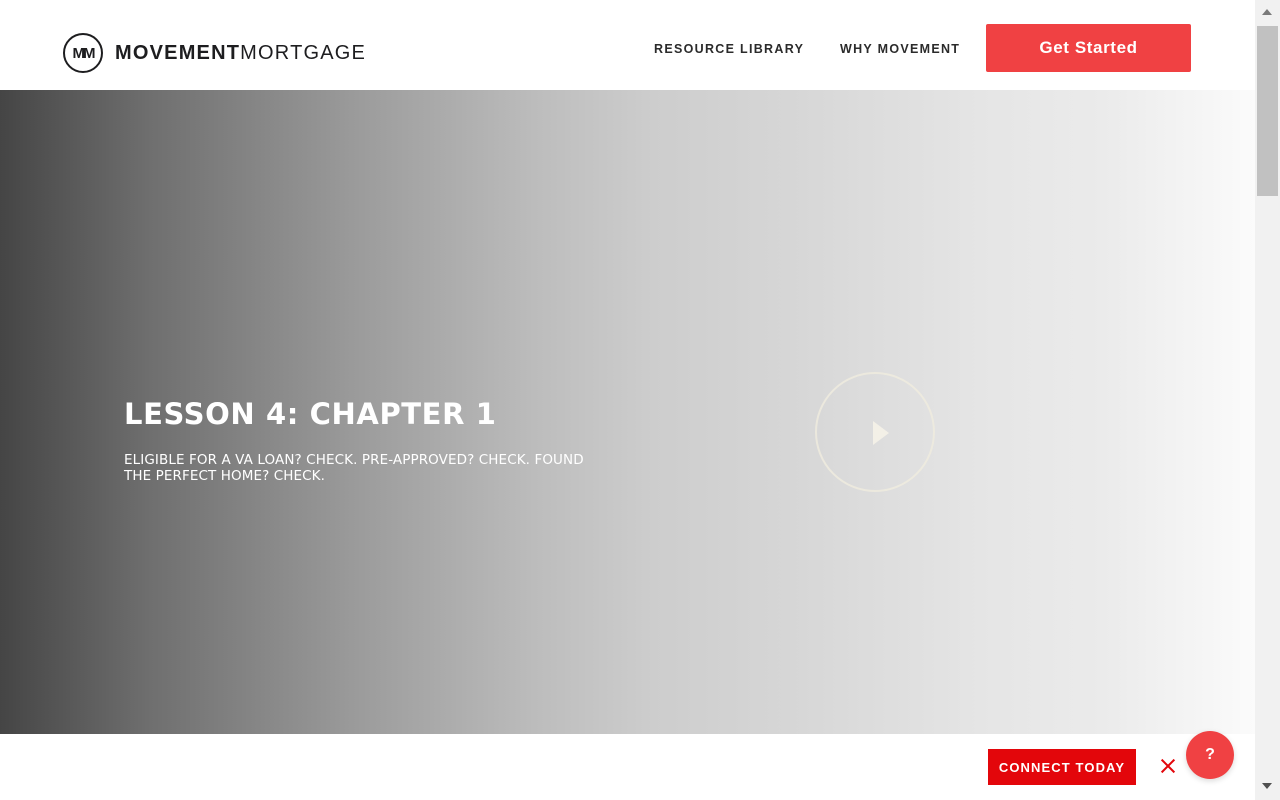 This screenshot has width=1280, height=800. I want to click on logo-wordmark-light: MORTGAGE, so click(303, 52).